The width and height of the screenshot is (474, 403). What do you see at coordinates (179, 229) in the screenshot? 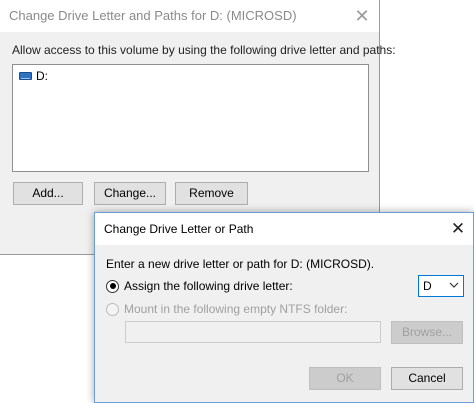
I see `inner-dialog-title: Change Drive Letter or Path` at bounding box center [179, 229].